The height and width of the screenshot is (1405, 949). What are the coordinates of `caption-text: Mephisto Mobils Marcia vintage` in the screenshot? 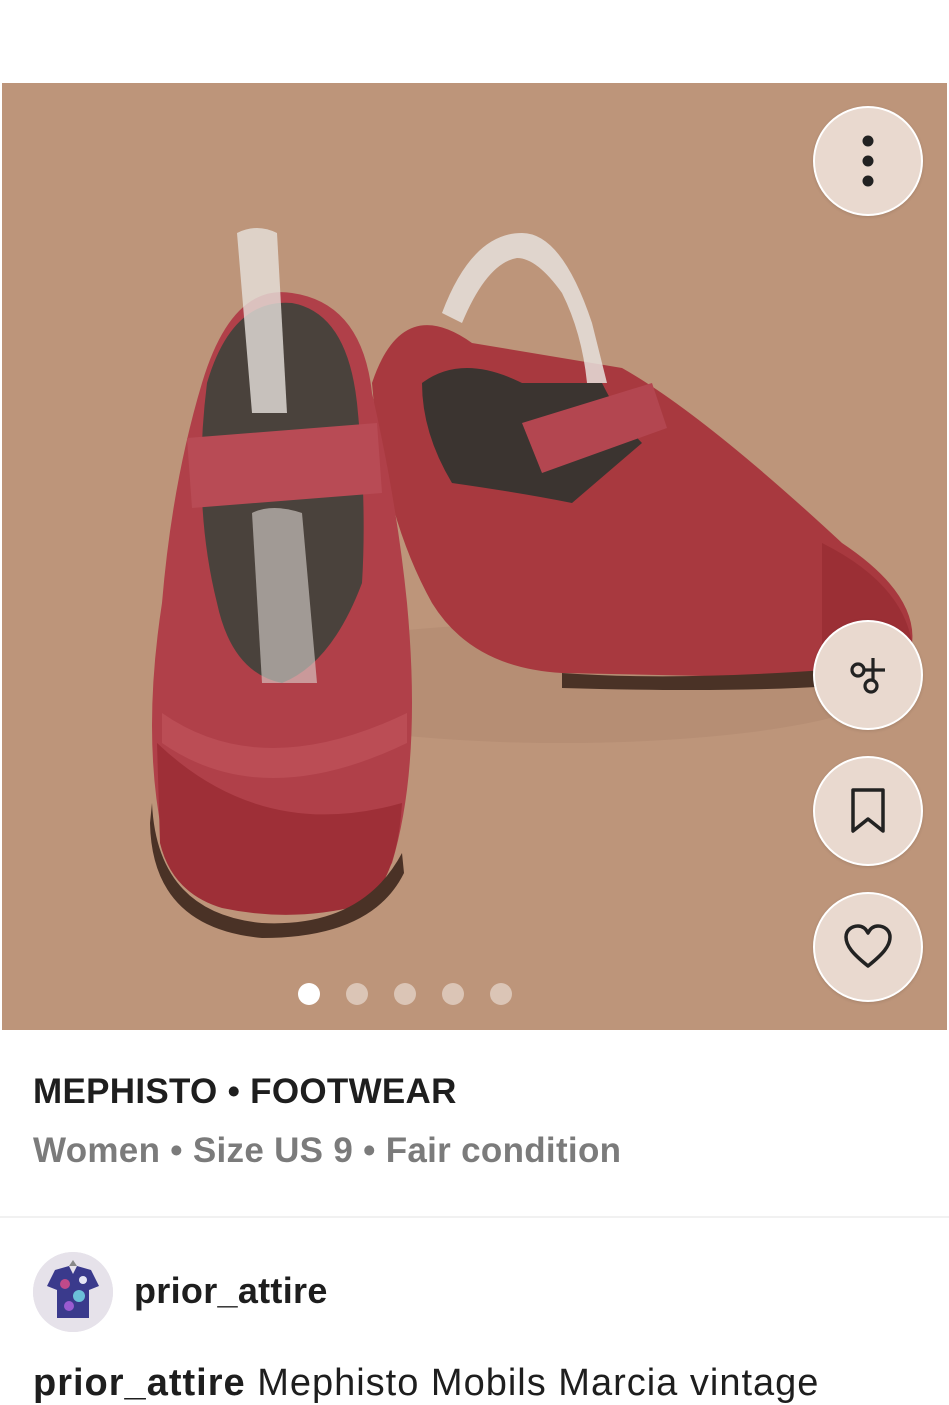 It's located at (538, 1383).